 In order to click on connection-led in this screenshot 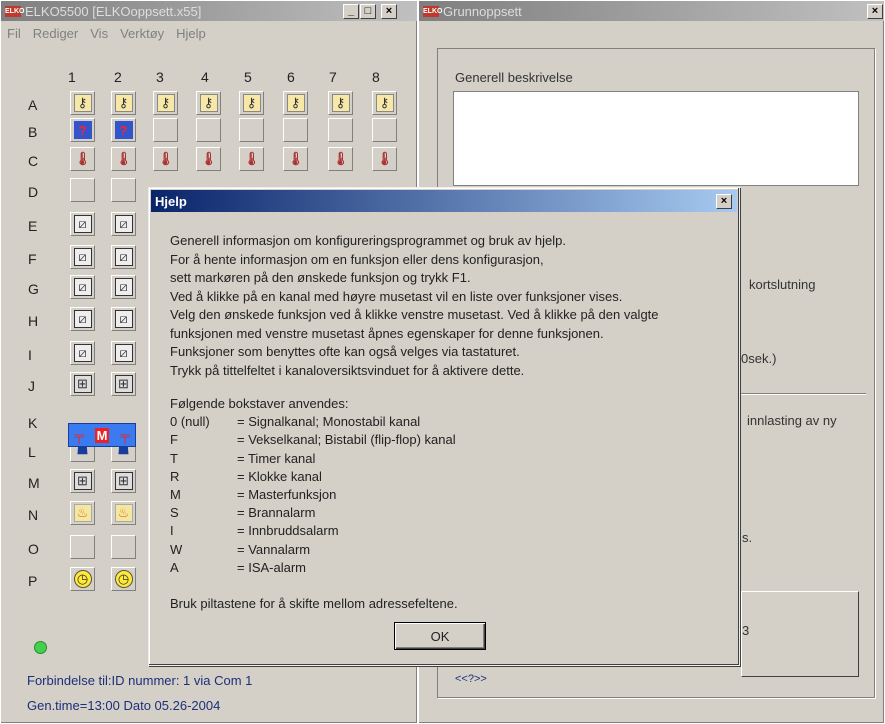, I will do `click(40, 647)`.